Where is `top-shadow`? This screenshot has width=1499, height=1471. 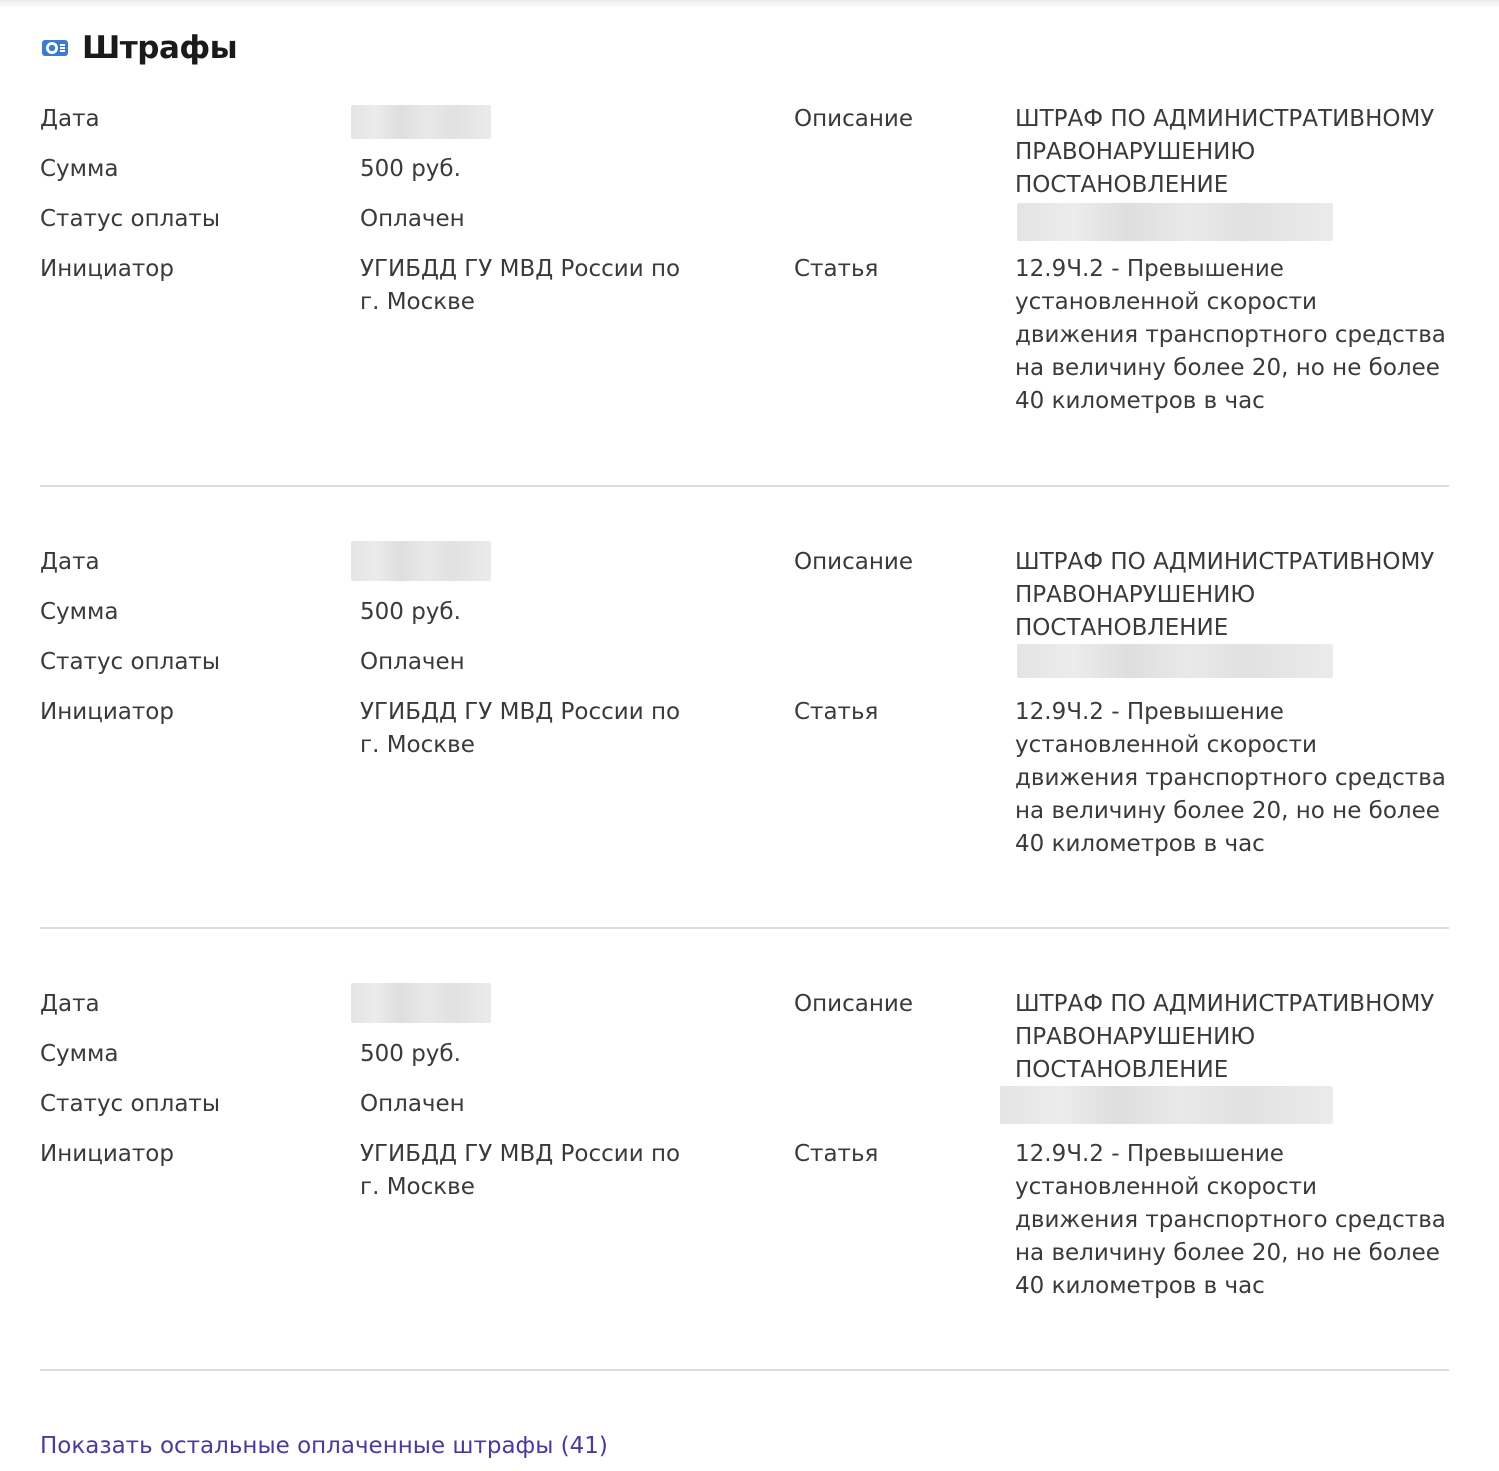 top-shadow is located at coordinates (749, 4).